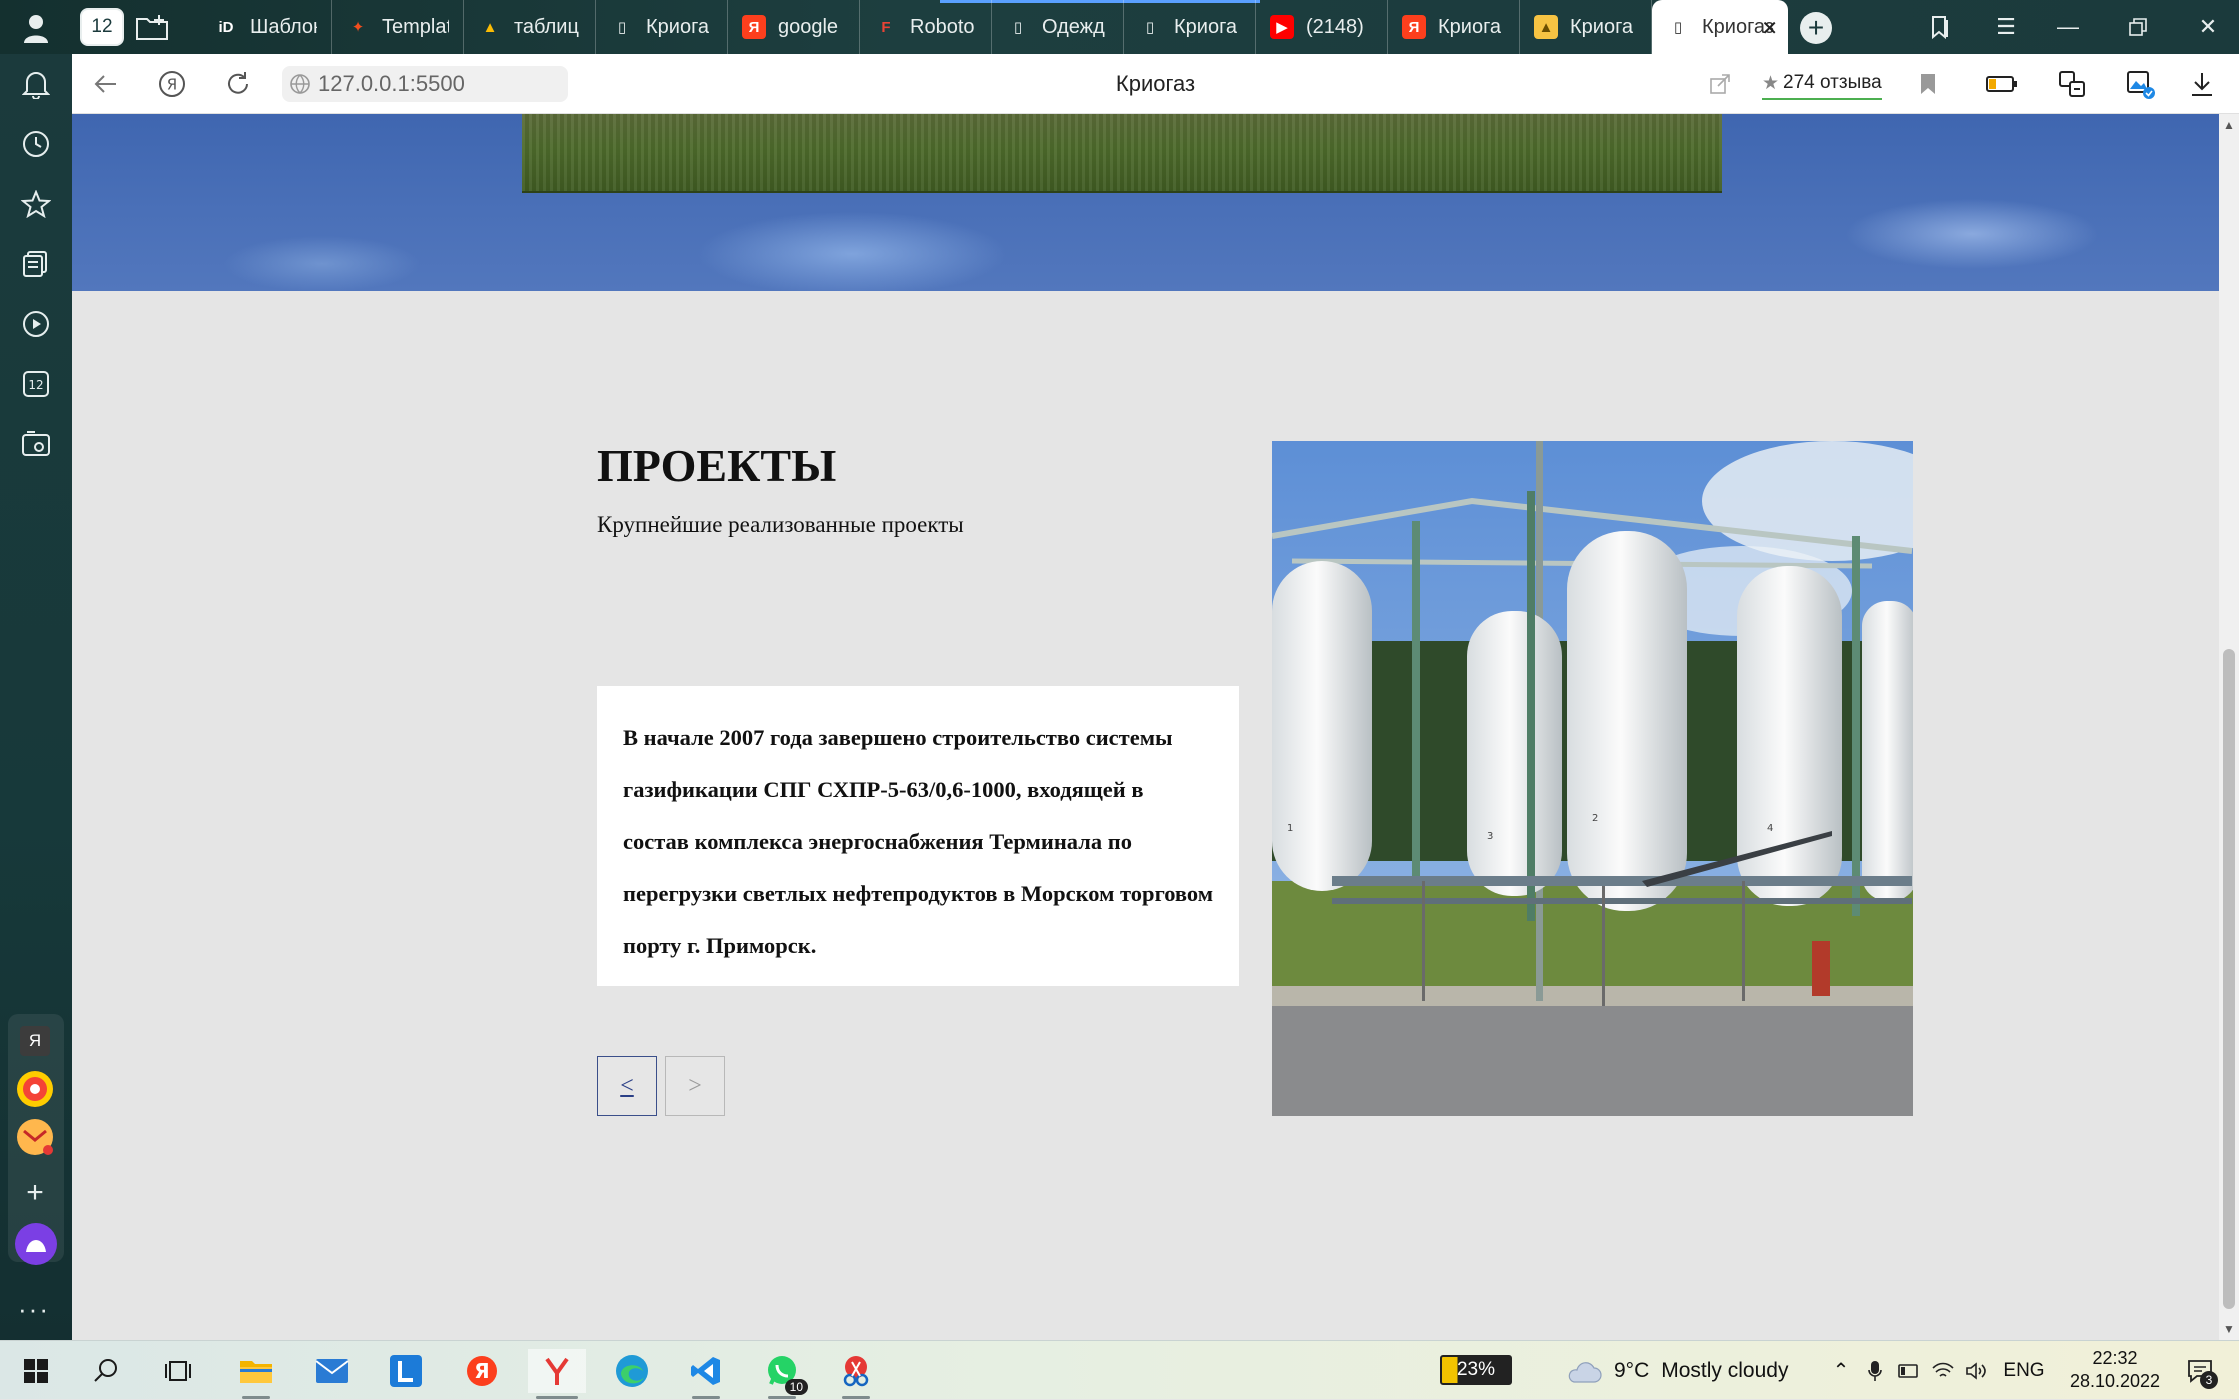 This screenshot has height=1400, width=2239. I want to click on tab-item: ▯ Одежд, so click(1058, 27).